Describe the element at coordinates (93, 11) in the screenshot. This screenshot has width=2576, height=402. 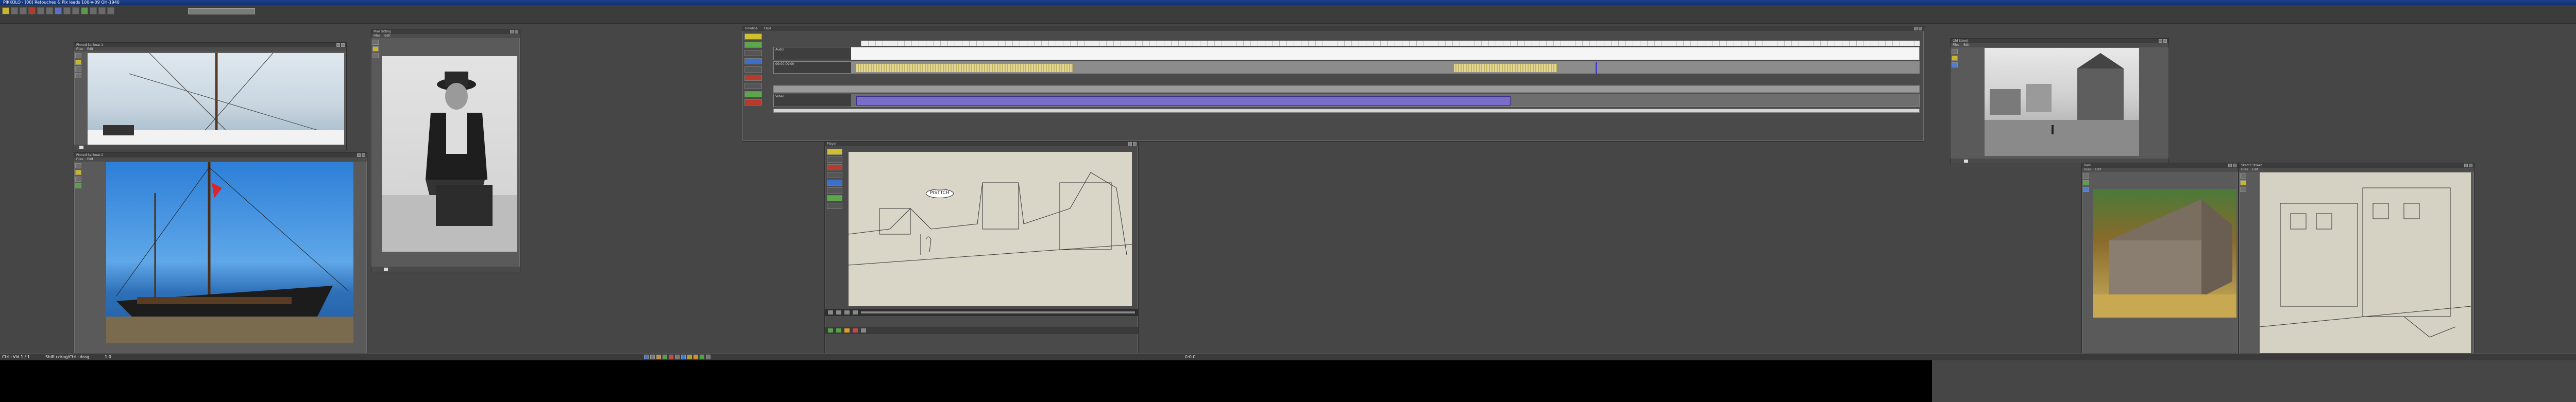
I see `grid-icon` at that location.